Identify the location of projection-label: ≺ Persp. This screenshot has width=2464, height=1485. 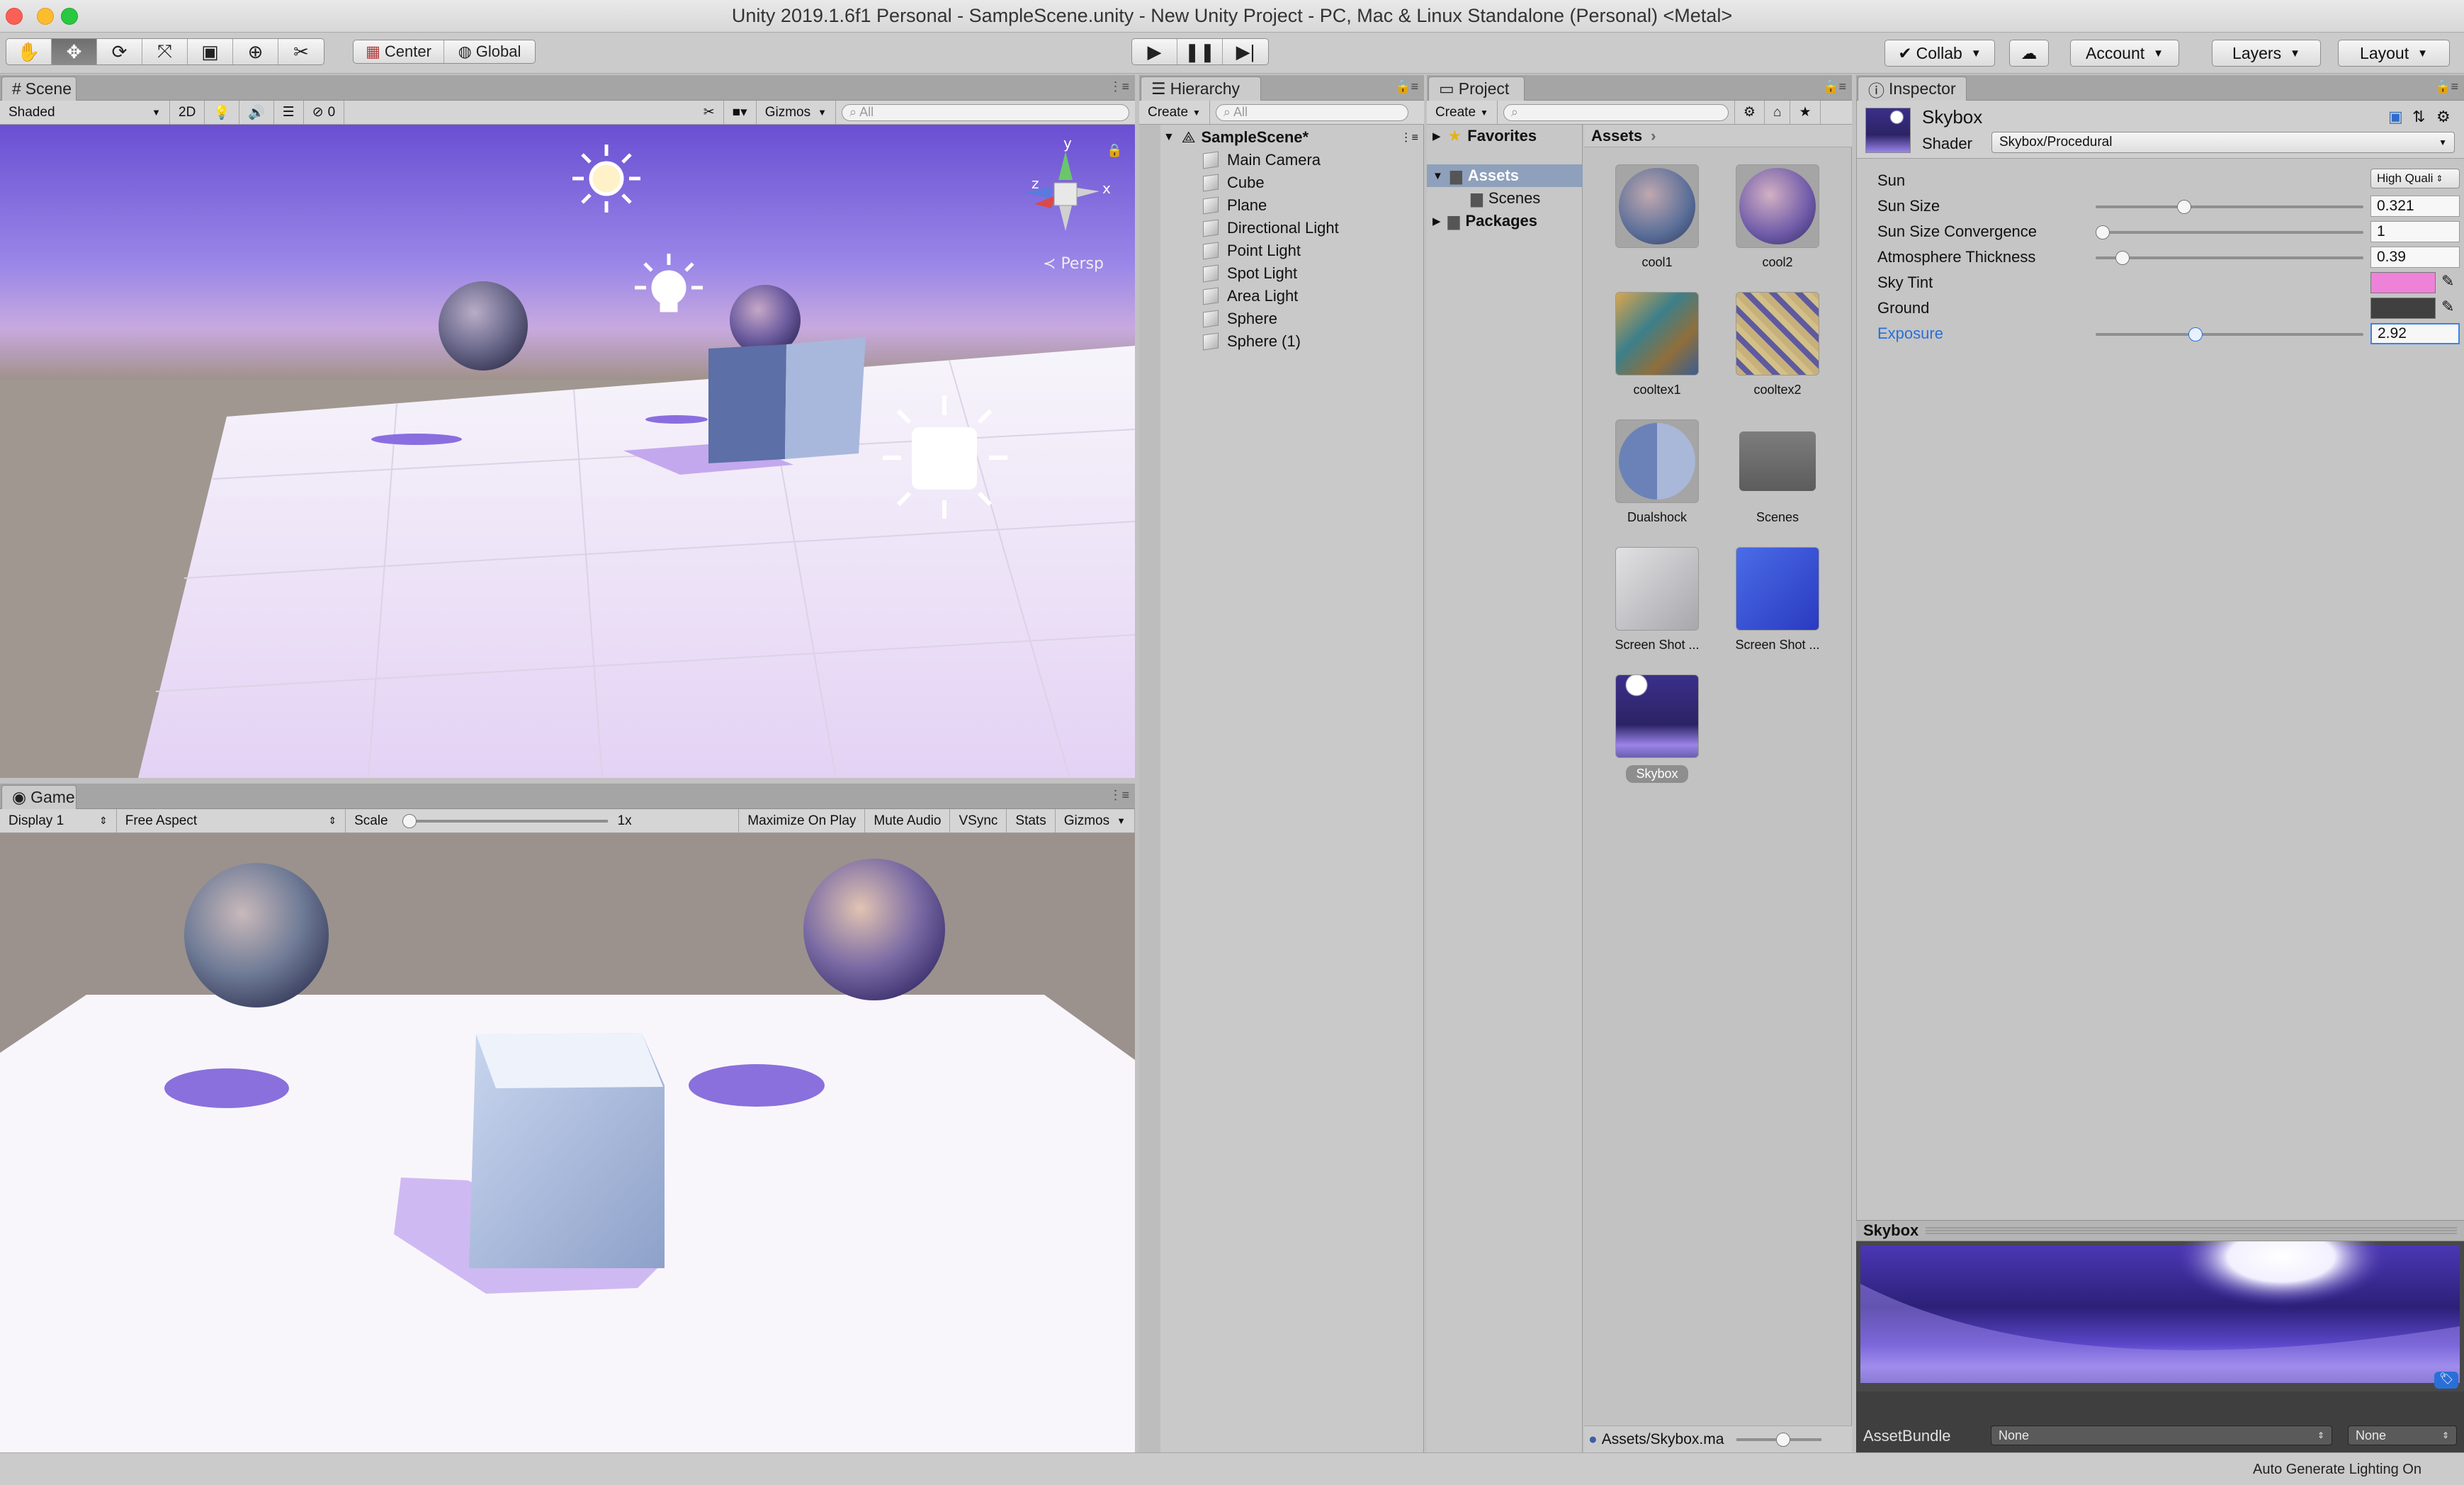
(1073, 264).